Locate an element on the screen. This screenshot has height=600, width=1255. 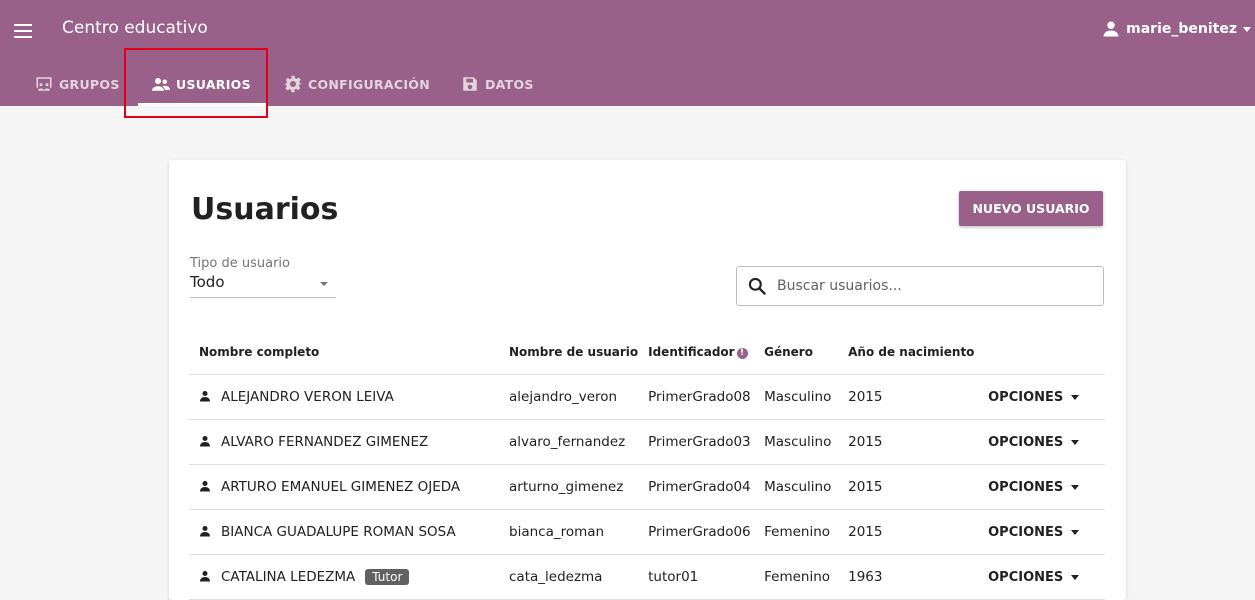
cell-name: ALEJANDRO VERON LEIVA is located at coordinates (344, 397).